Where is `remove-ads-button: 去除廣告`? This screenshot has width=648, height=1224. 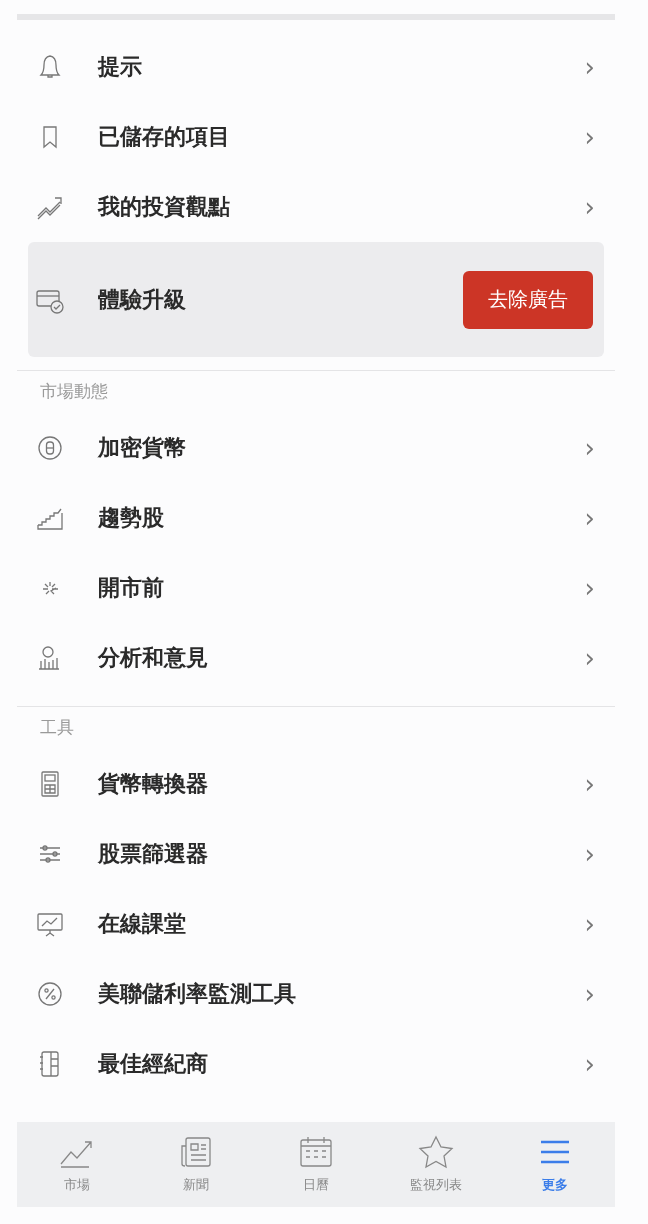
remove-ads-button: 去除廣告 is located at coordinates (528, 299).